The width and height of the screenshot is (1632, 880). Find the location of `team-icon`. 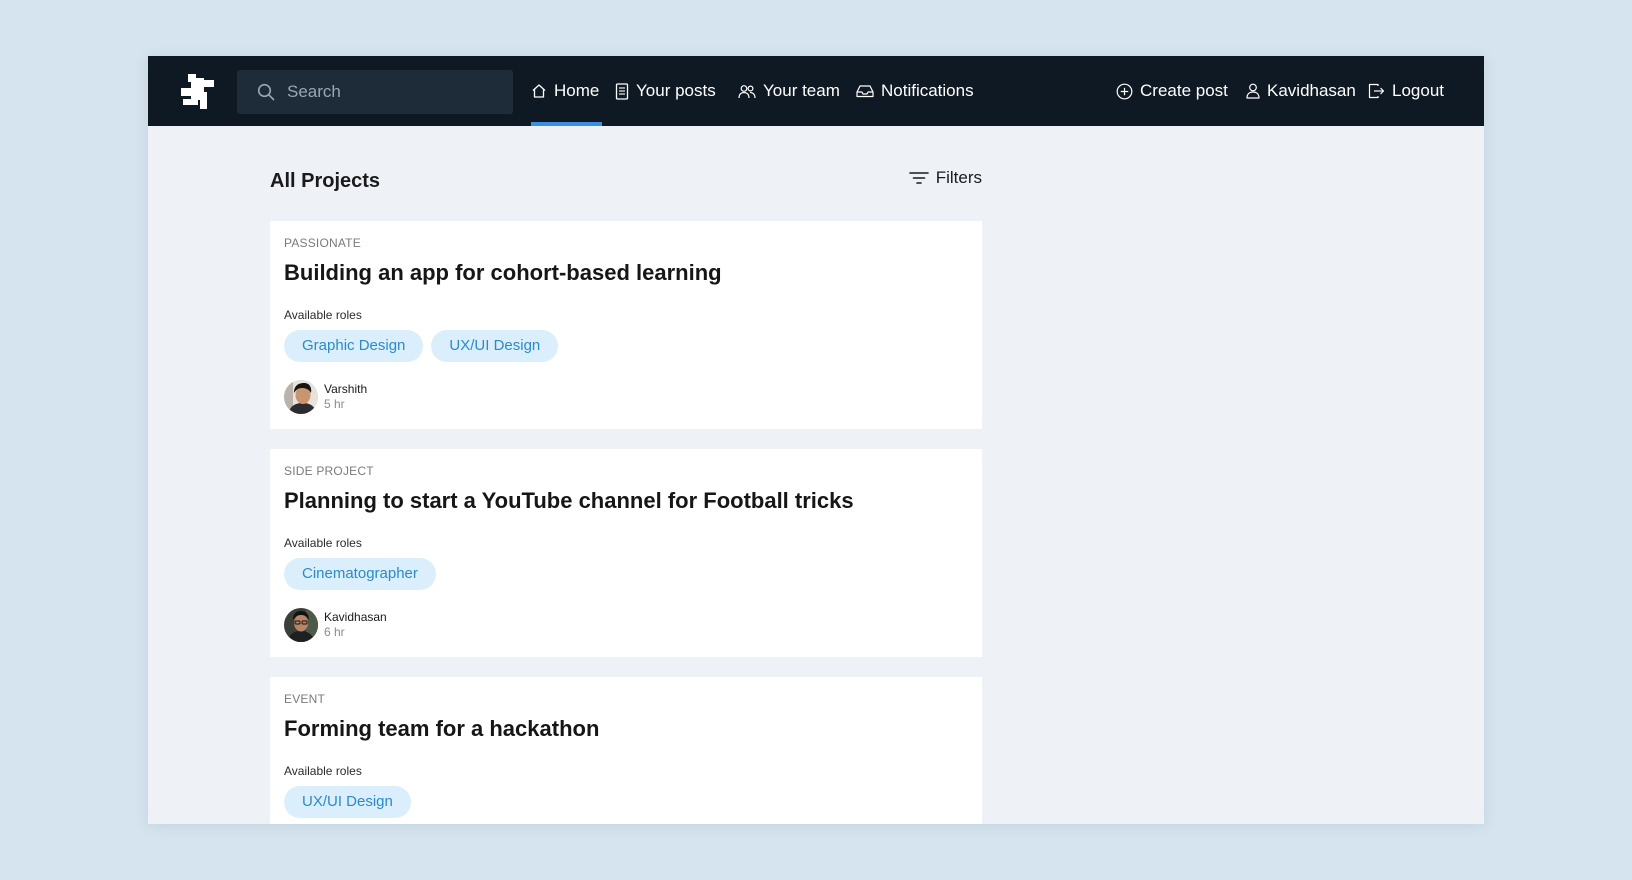

team-icon is located at coordinates (747, 91).